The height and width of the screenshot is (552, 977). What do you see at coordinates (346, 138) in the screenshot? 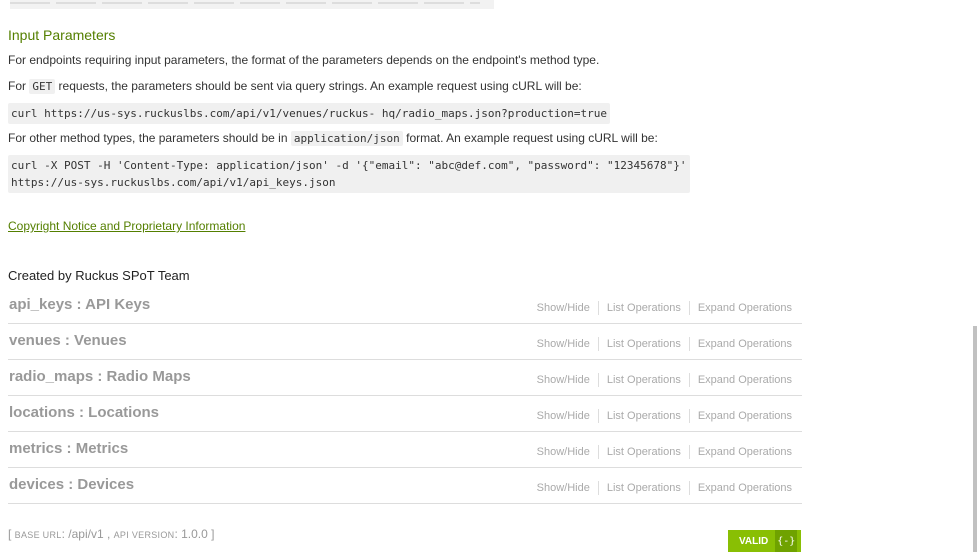
I see `json-format-code: application/json` at bounding box center [346, 138].